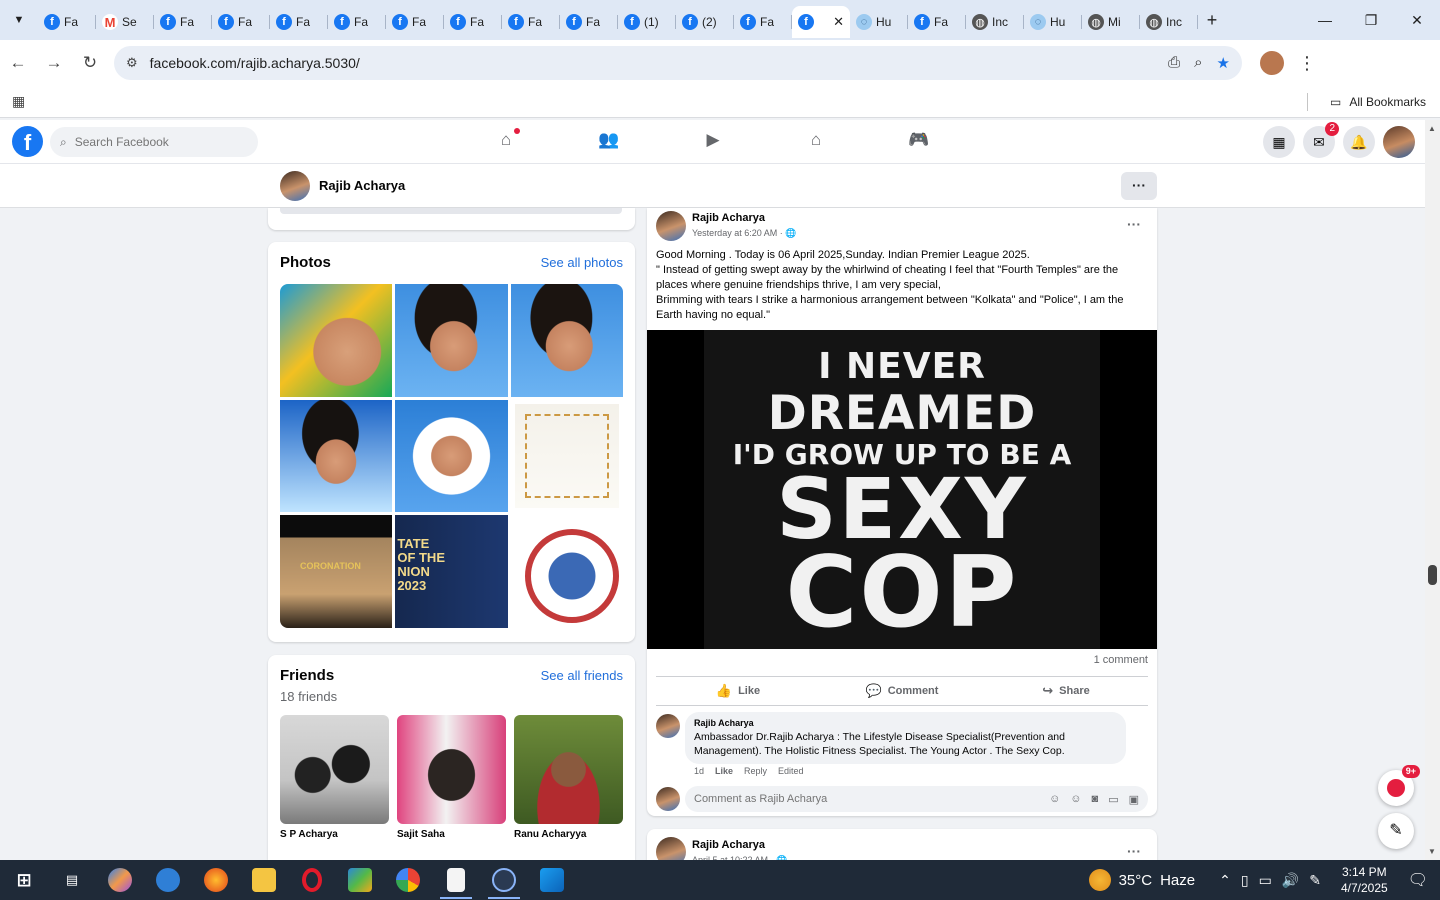 The width and height of the screenshot is (1440, 900). Describe the element at coordinates (609, 142) in the screenshot. I see `friends-nav-icon: 👥` at that location.